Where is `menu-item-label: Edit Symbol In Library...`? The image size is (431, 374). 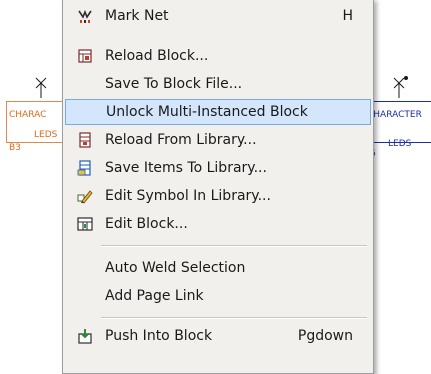 menu-item-label: Edit Symbol In Library... is located at coordinates (188, 196).